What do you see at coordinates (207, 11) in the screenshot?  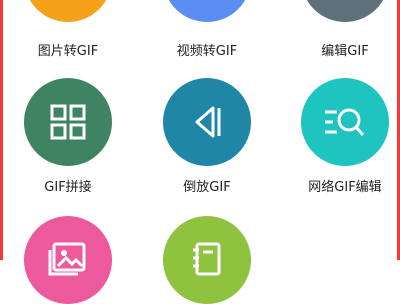 I see `video-icon` at bounding box center [207, 11].